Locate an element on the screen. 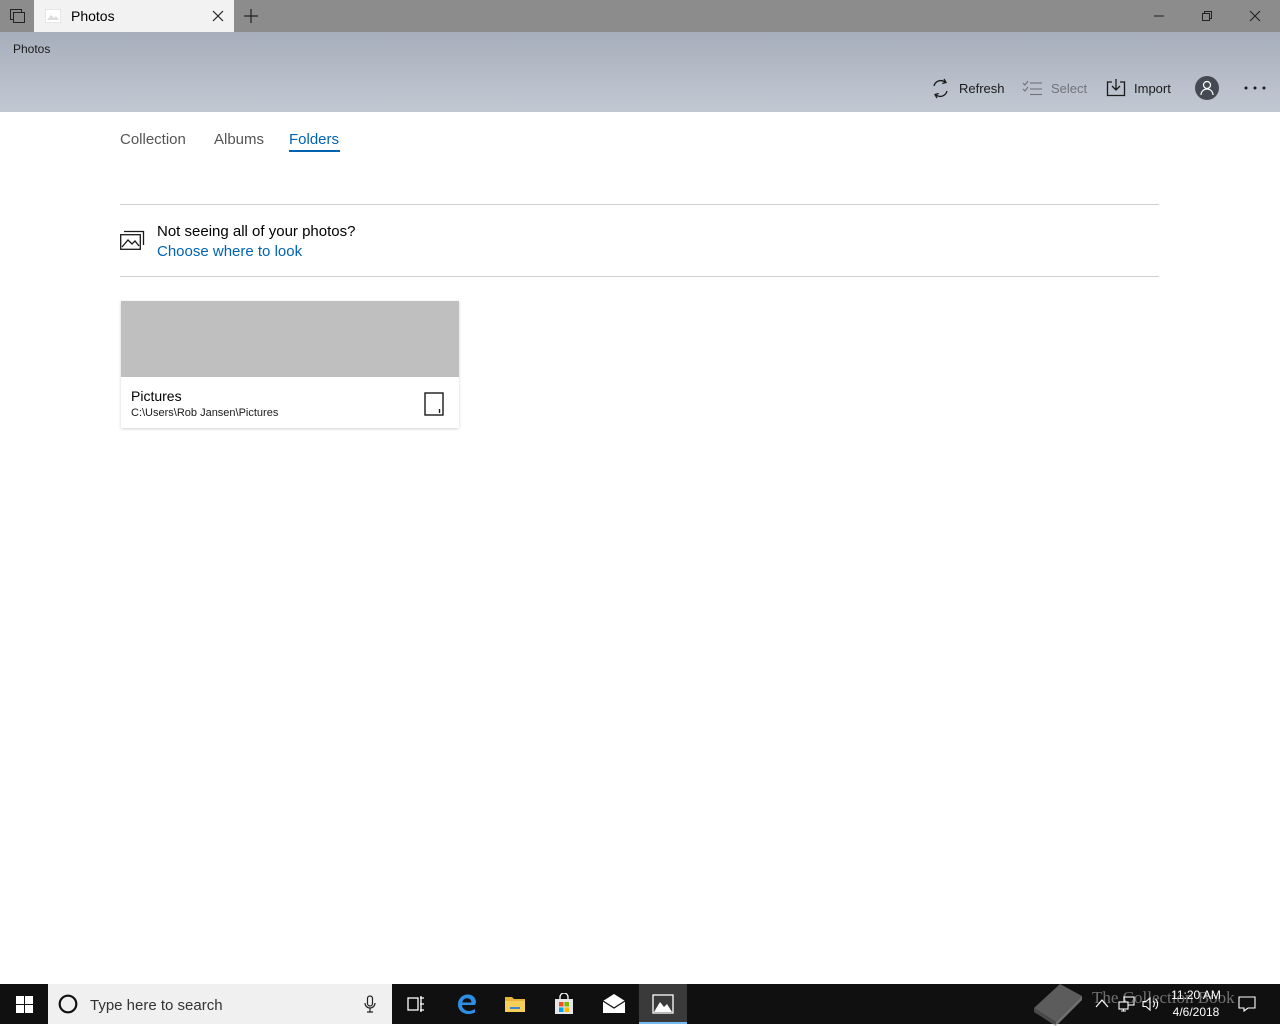 This screenshot has width=1280, height=1026. restore-button is located at coordinates (1207, 16).